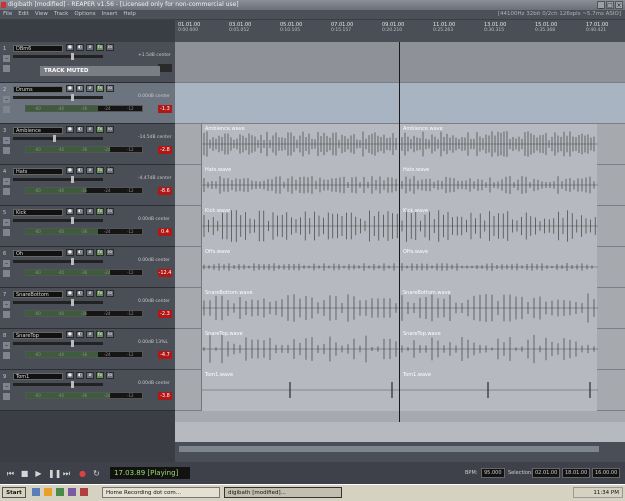 The height and width of the screenshot is (501, 625). I want to click on track-lane: SnareBottom.wave SnareBottom.wave, so click(400, 308).